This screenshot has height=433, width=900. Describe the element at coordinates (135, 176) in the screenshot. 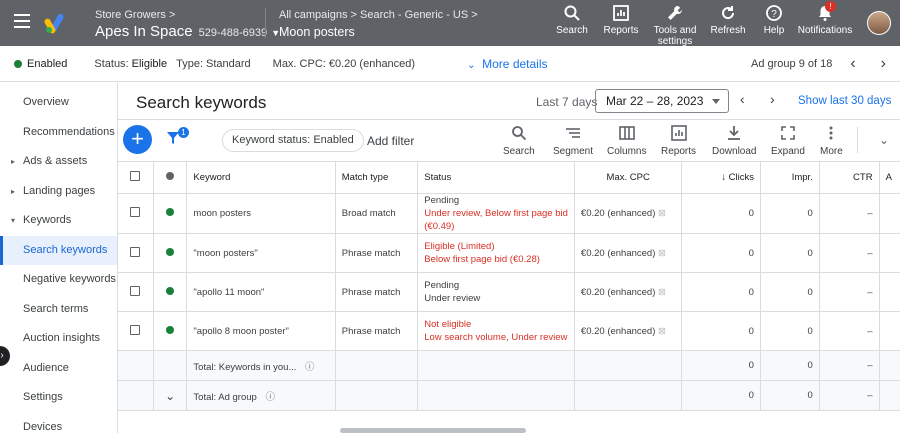

I see `select-all-checkbox` at that location.